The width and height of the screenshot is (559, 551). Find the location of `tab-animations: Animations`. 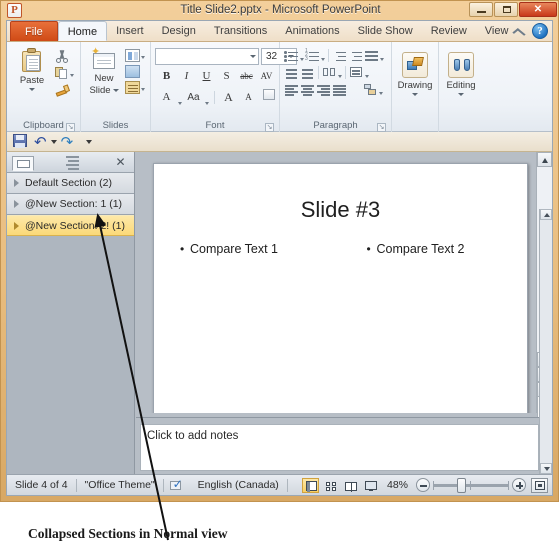

tab-animations: Animations is located at coordinates (312, 31).